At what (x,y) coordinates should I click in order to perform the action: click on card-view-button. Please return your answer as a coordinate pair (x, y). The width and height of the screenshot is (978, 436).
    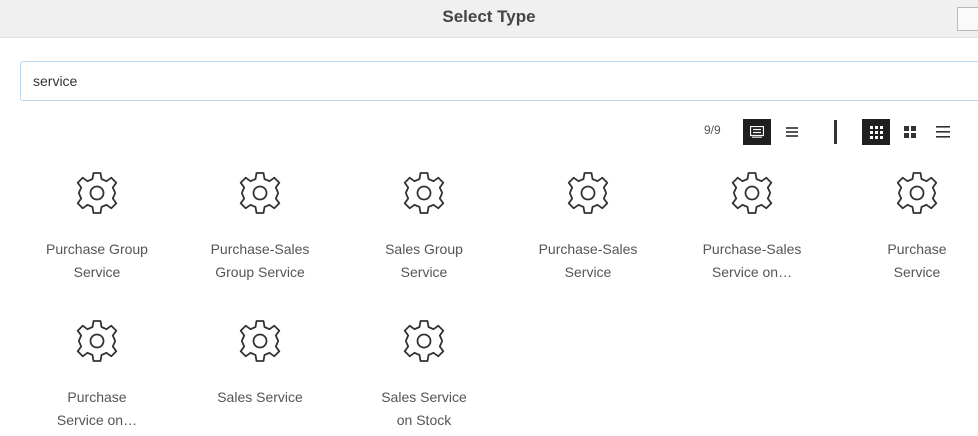
    Looking at the image, I should click on (757, 132).